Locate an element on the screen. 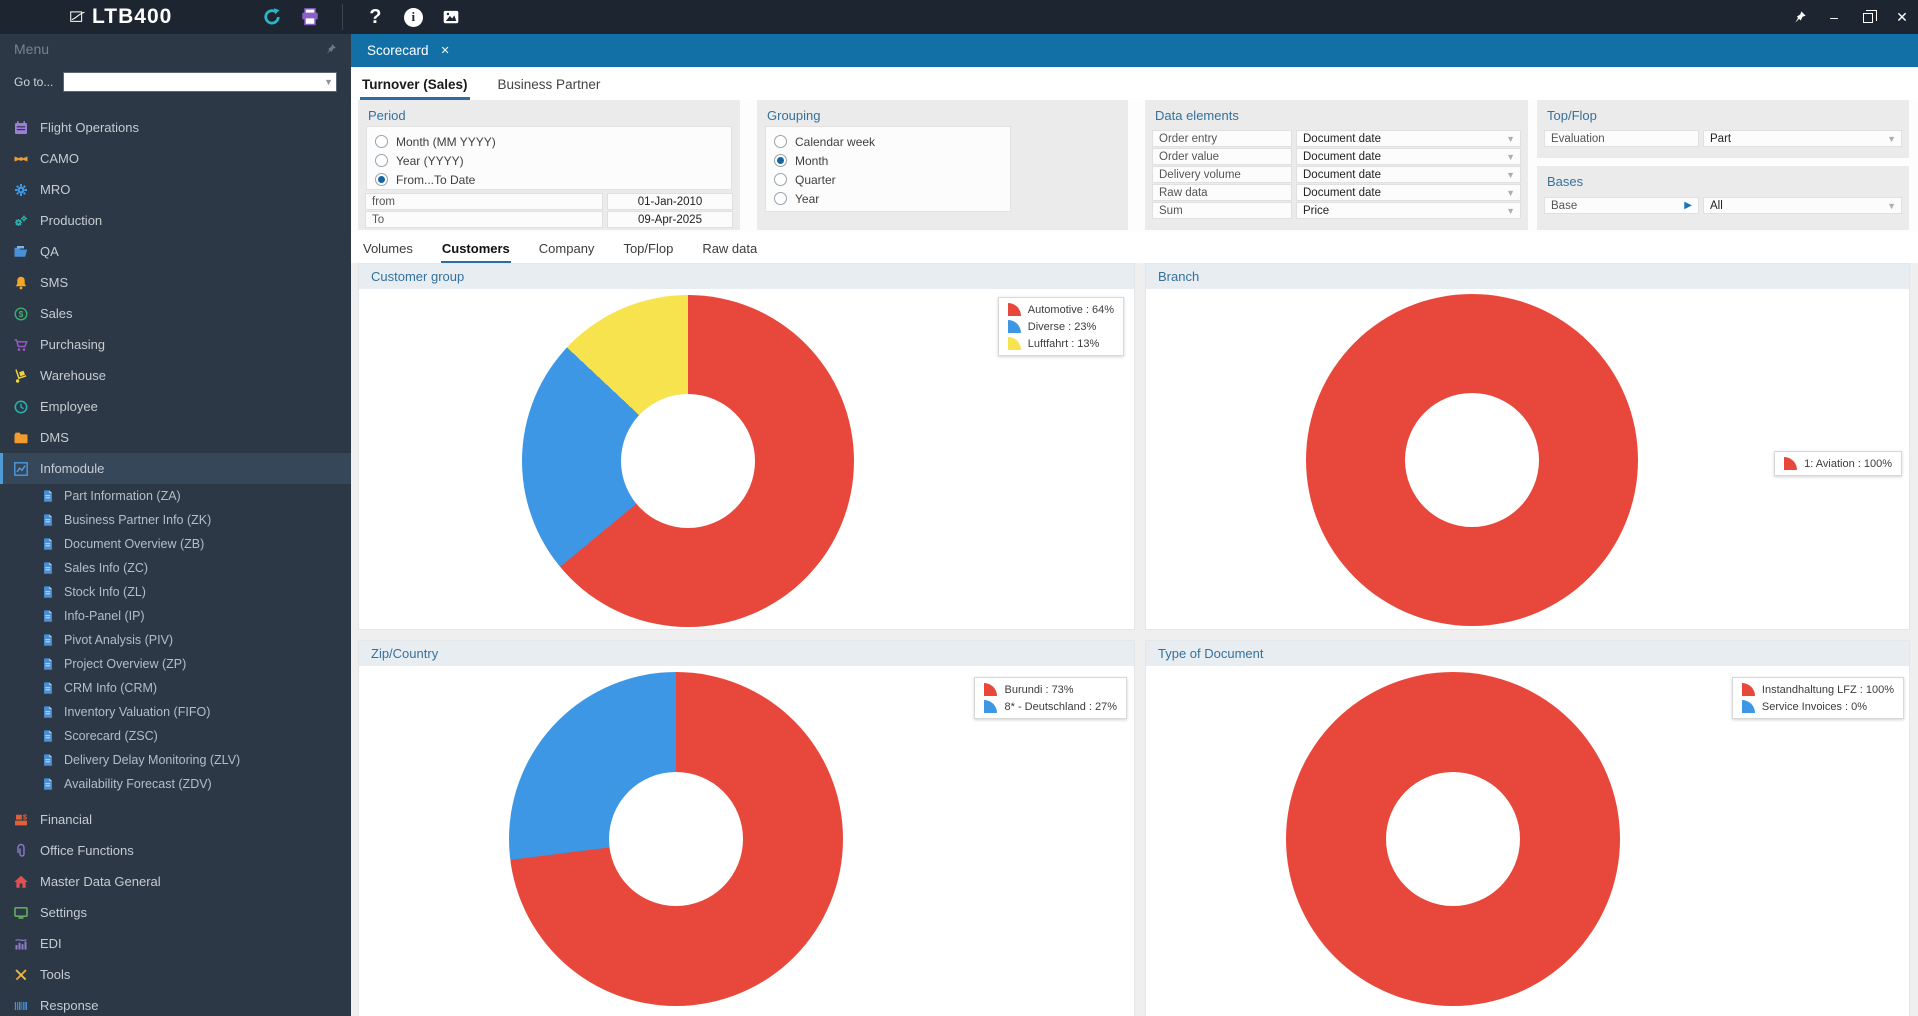 The width and height of the screenshot is (1918, 1016). legend-label: Burundi : 73% is located at coordinates (1039, 689).